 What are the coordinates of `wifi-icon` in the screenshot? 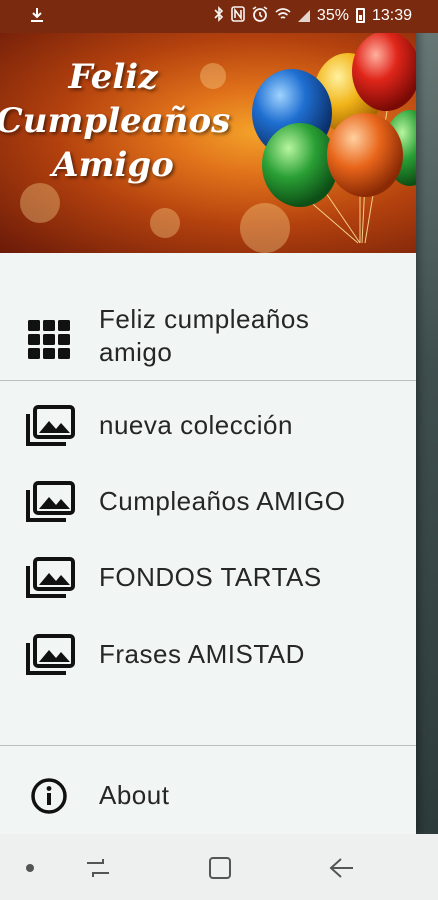 It's located at (283, 15).